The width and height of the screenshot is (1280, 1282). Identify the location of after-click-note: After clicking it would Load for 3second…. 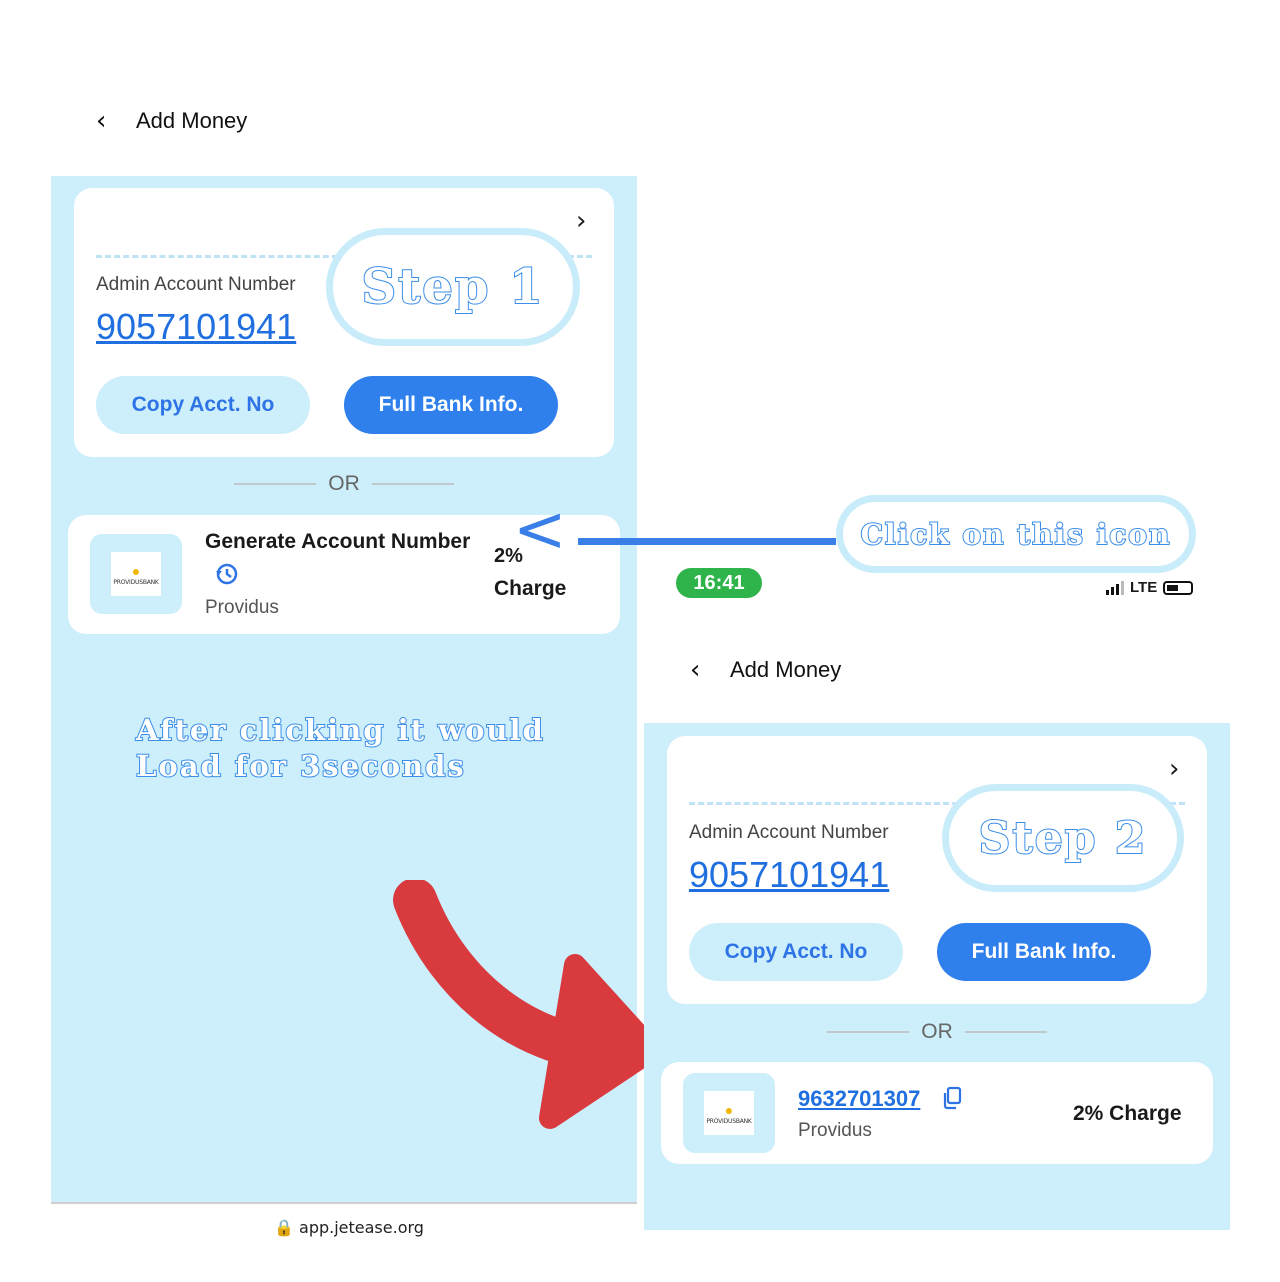
(340, 748).